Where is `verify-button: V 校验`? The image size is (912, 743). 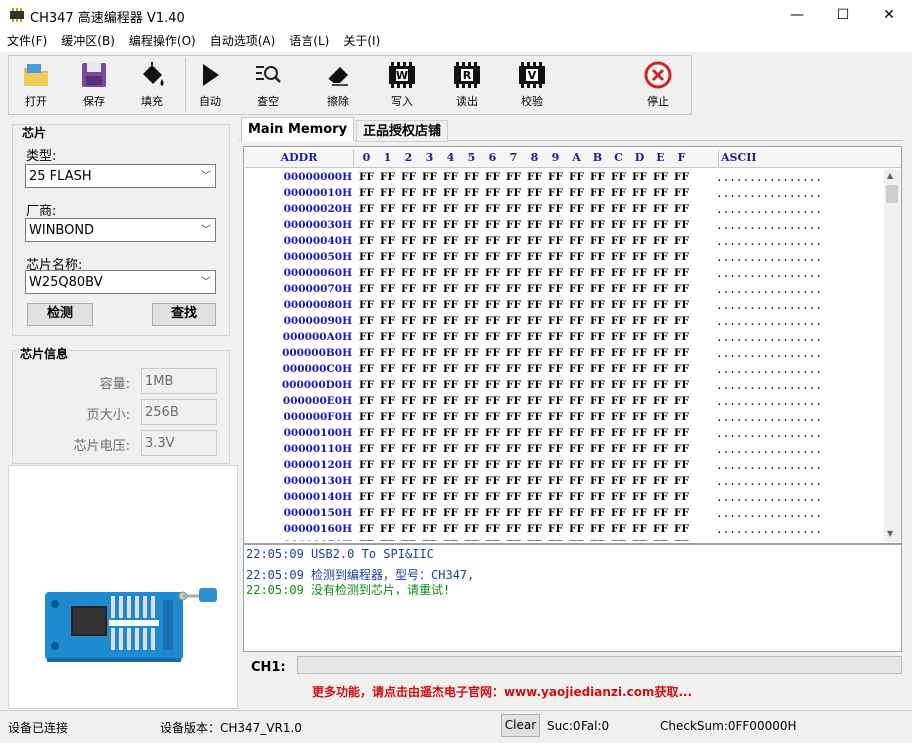
verify-button: V 校验 is located at coordinates (532, 85).